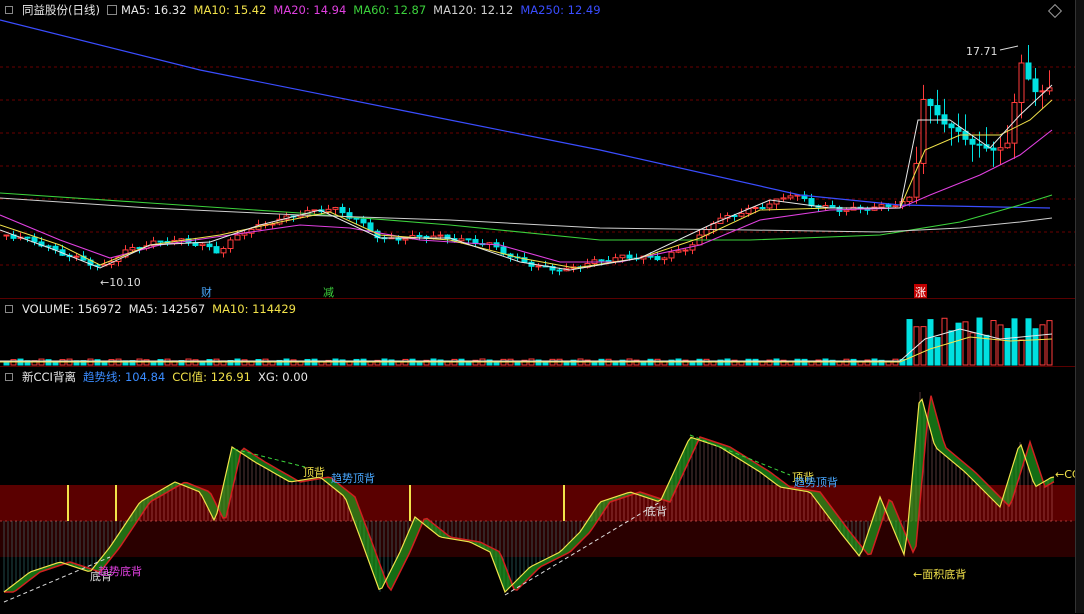 The height and width of the screenshot is (614, 1084). Describe the element at coordinates (211, 377) in the screenshot. I see `cci-value: CCI值: 126.91` at that location.